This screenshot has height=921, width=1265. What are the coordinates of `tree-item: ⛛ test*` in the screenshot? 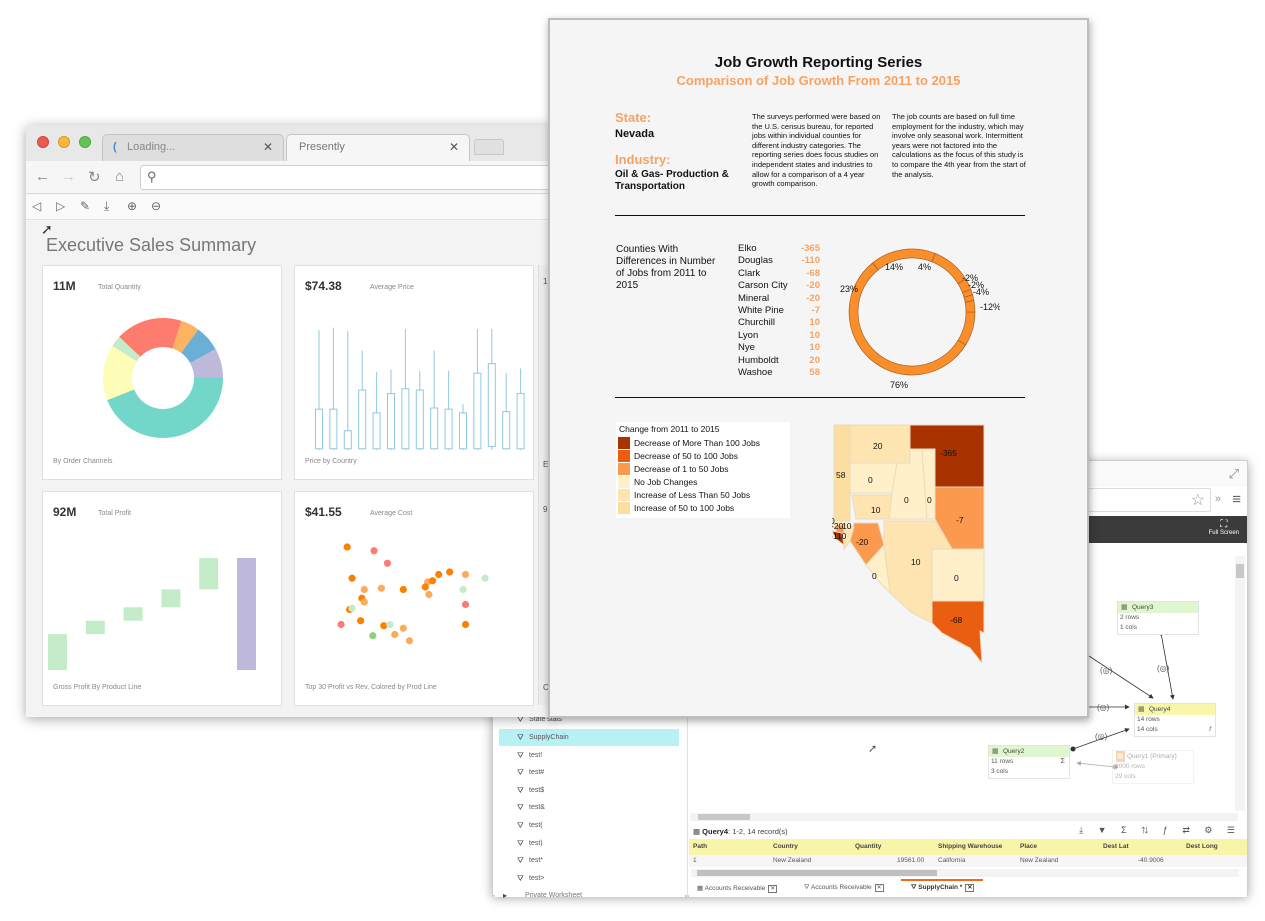 It's located at (589, 860).